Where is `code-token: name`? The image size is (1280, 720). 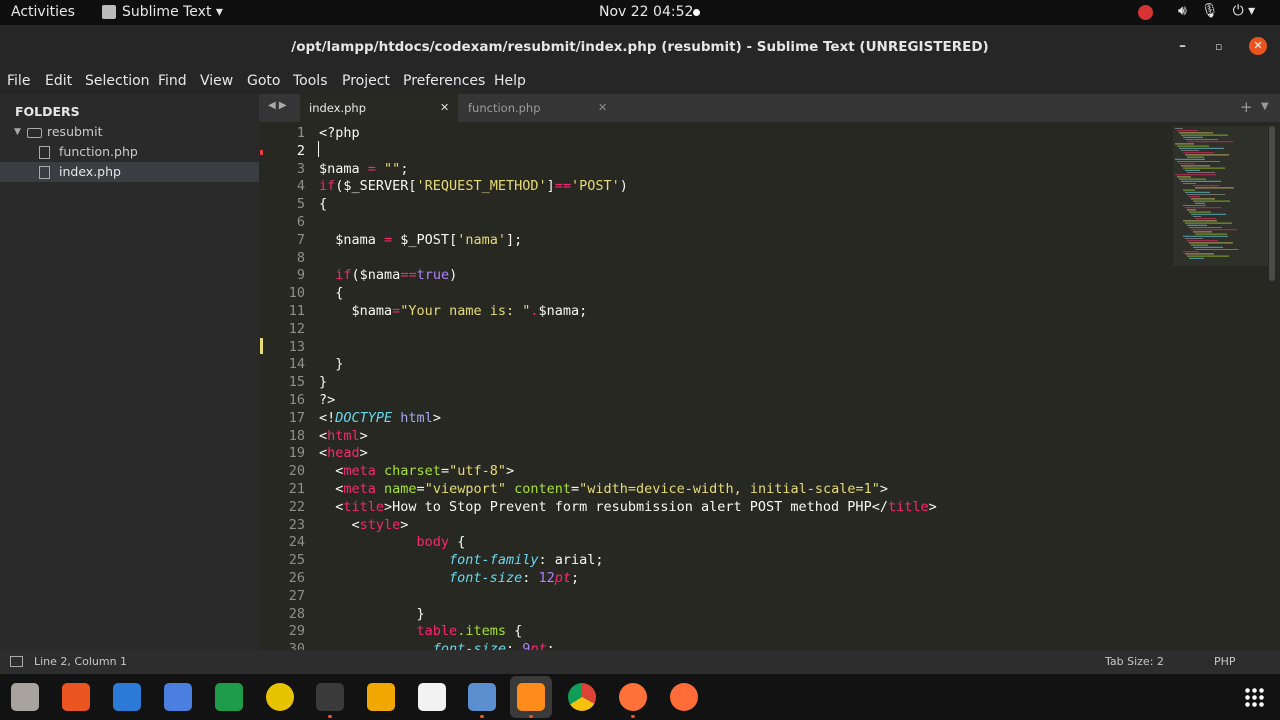 code-token: name is located at coordinates (396, 489).